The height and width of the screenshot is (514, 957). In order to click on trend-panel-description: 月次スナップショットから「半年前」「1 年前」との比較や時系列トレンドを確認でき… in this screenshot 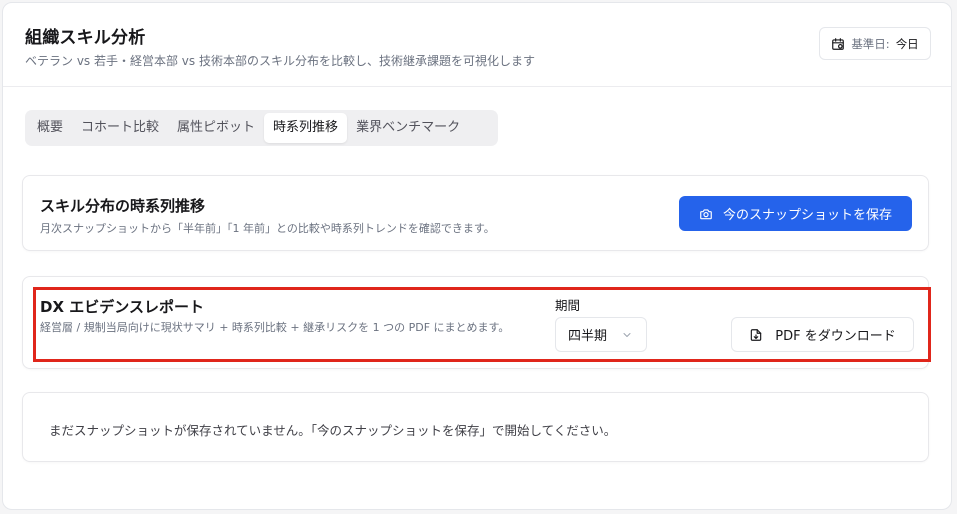, I will do `click(267, 228)`.